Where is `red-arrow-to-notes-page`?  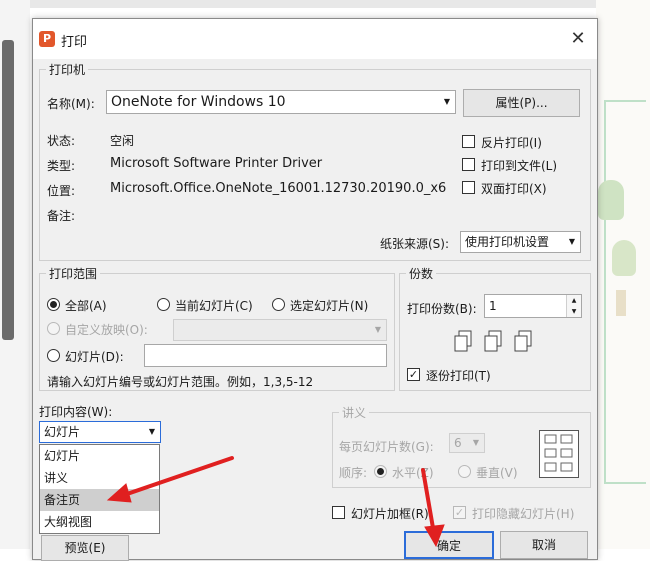
red-arrow-to-notes-page is located at coordinates (178, 476).